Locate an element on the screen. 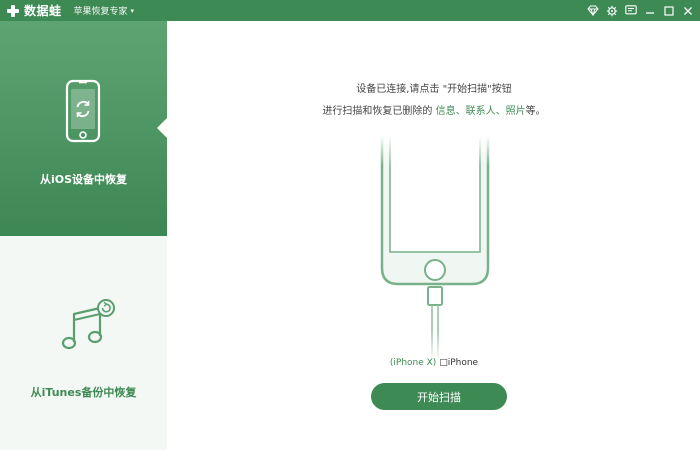 This screenshot has height=450, width=700. product-selector: 苹果恢复专家 ▾ is located at coordinates (104, 11).